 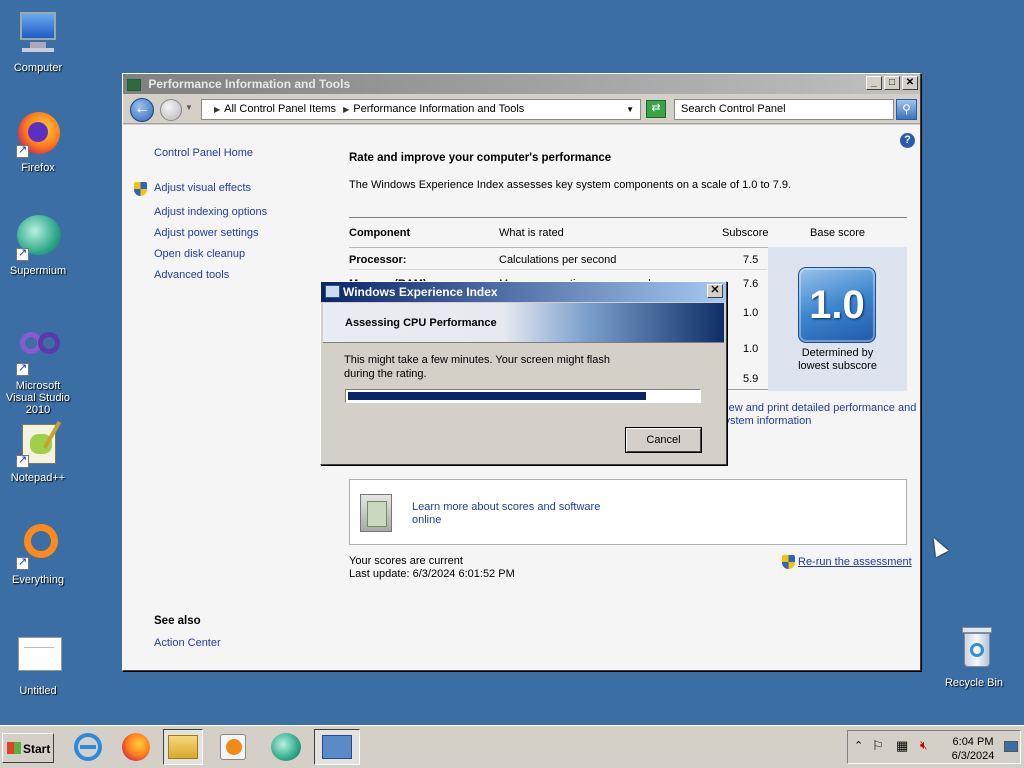 I want to click on desktop-icon-firefox: Firefox, so click(x=38, y=142).